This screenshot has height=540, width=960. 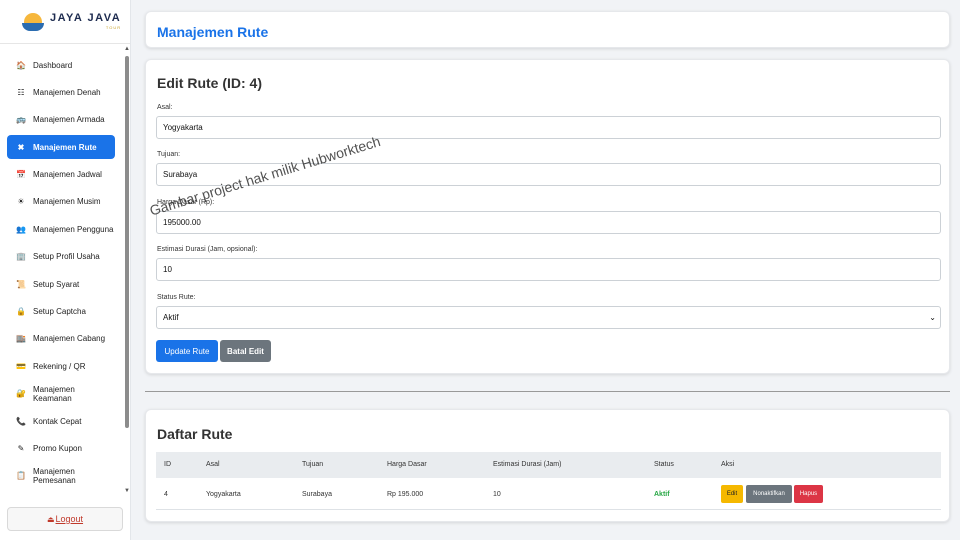 I want to click on col-asal: Asal, so click(x=213, y=464).